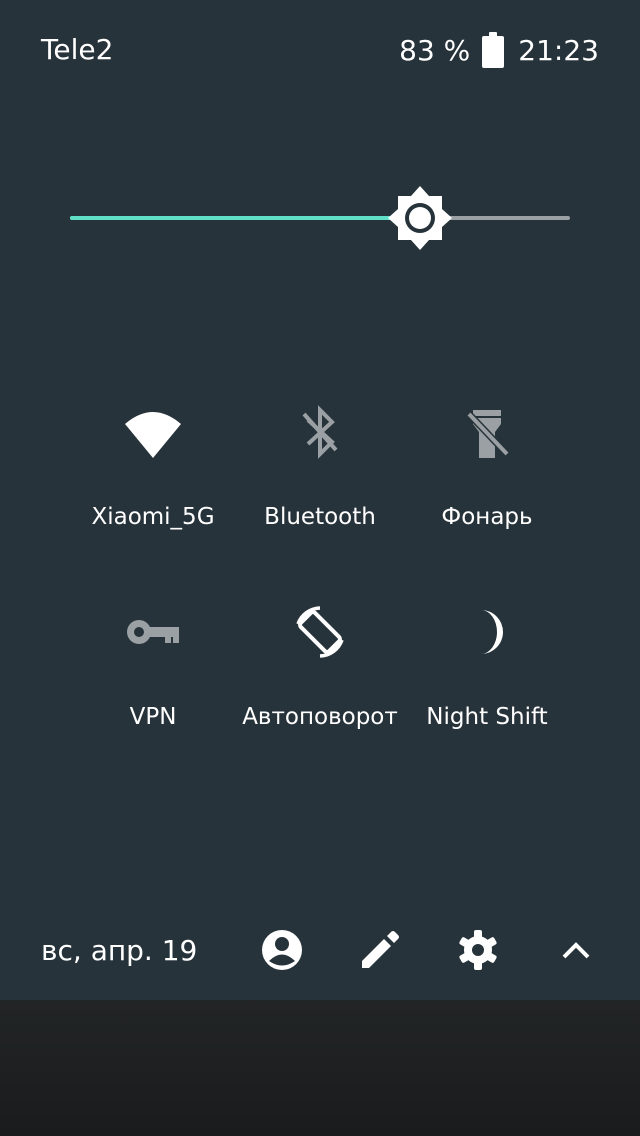  I want to click on tile-bluetooth: Bluetooth, so click(320, 470).